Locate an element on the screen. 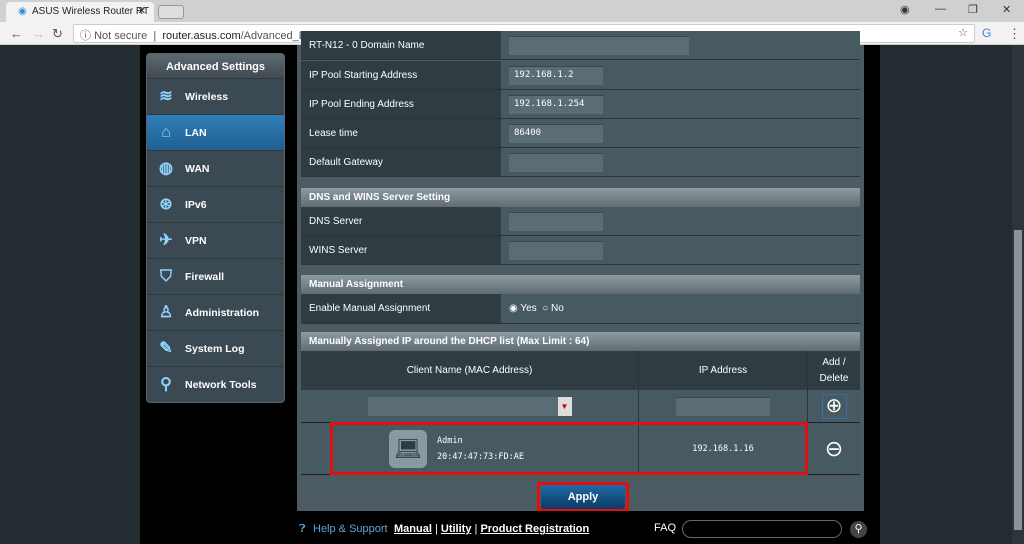  page-scrollbar is located at coordinates (1018, 294).